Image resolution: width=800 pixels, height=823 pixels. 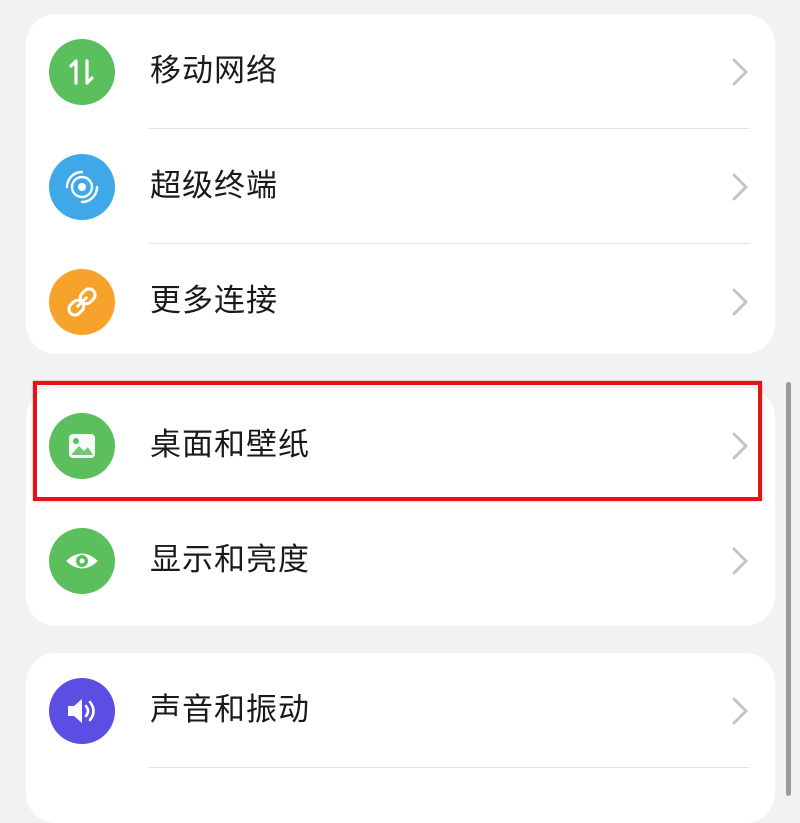 I want to click on divider, so click(x=449, y=767).